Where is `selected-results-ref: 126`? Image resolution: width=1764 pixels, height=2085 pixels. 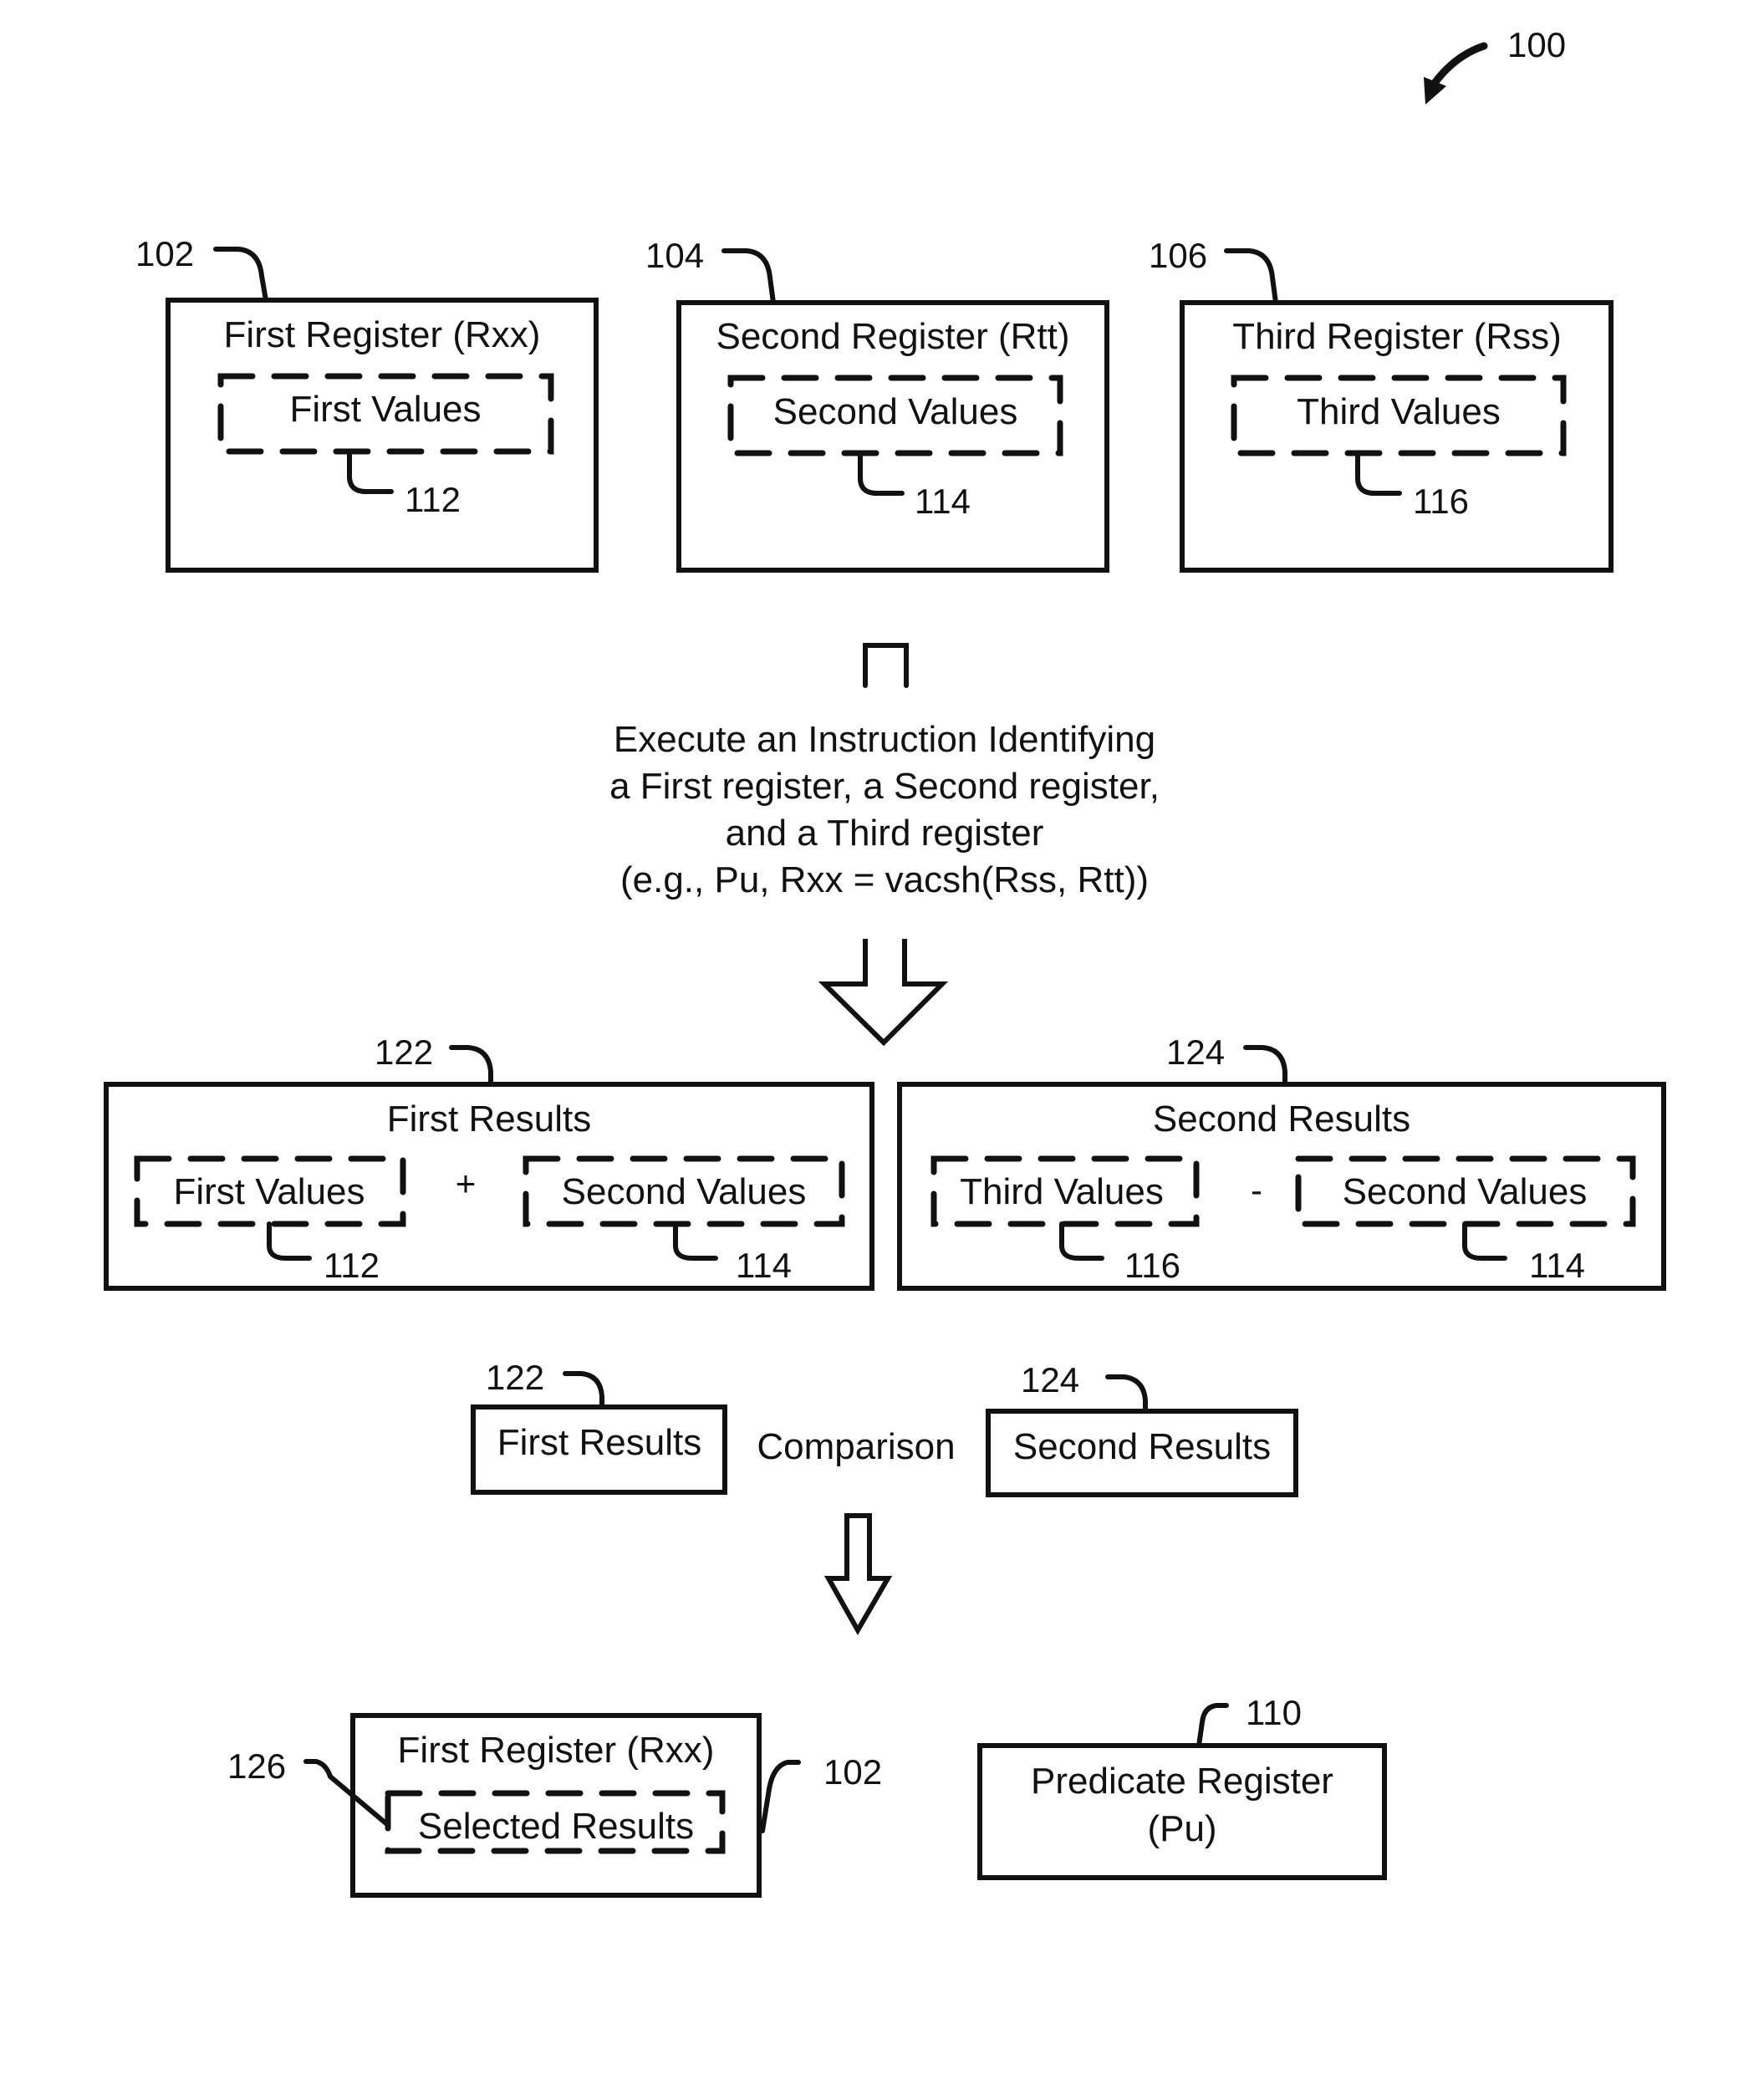 selected-results-ref: 126 is located at coordinates (256, 1766).